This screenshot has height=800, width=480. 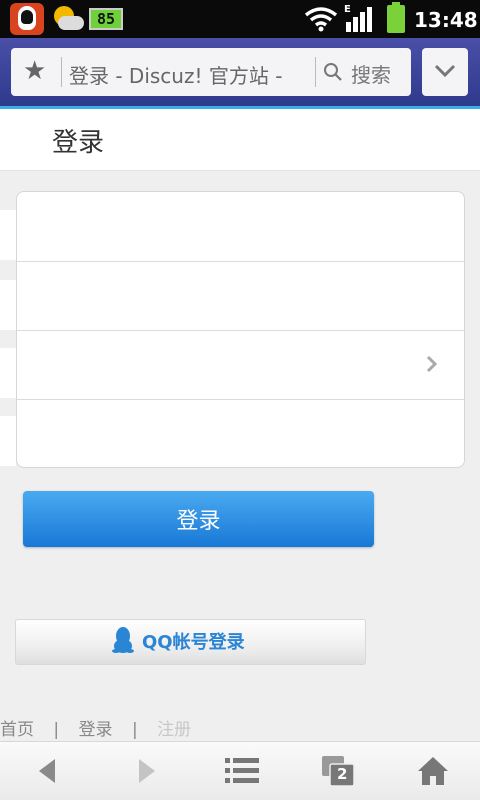 I want to click on chevron-right-icon, so click(x=432, y=364).